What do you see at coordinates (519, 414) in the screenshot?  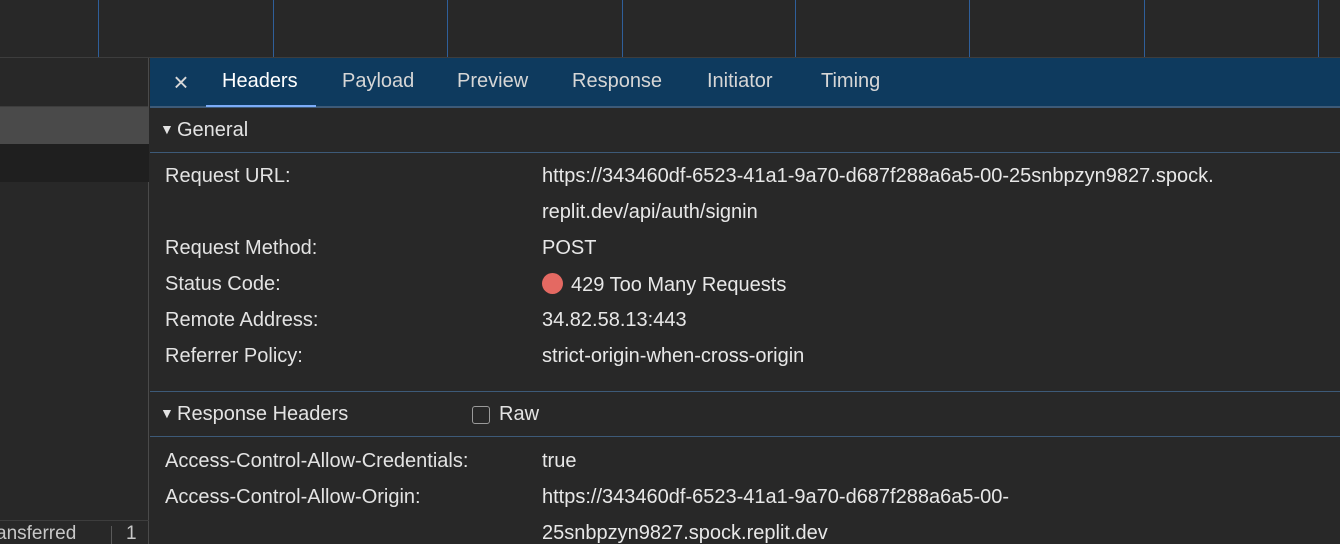 I see `raw-label: Raw` at bounding box center [519, 414].